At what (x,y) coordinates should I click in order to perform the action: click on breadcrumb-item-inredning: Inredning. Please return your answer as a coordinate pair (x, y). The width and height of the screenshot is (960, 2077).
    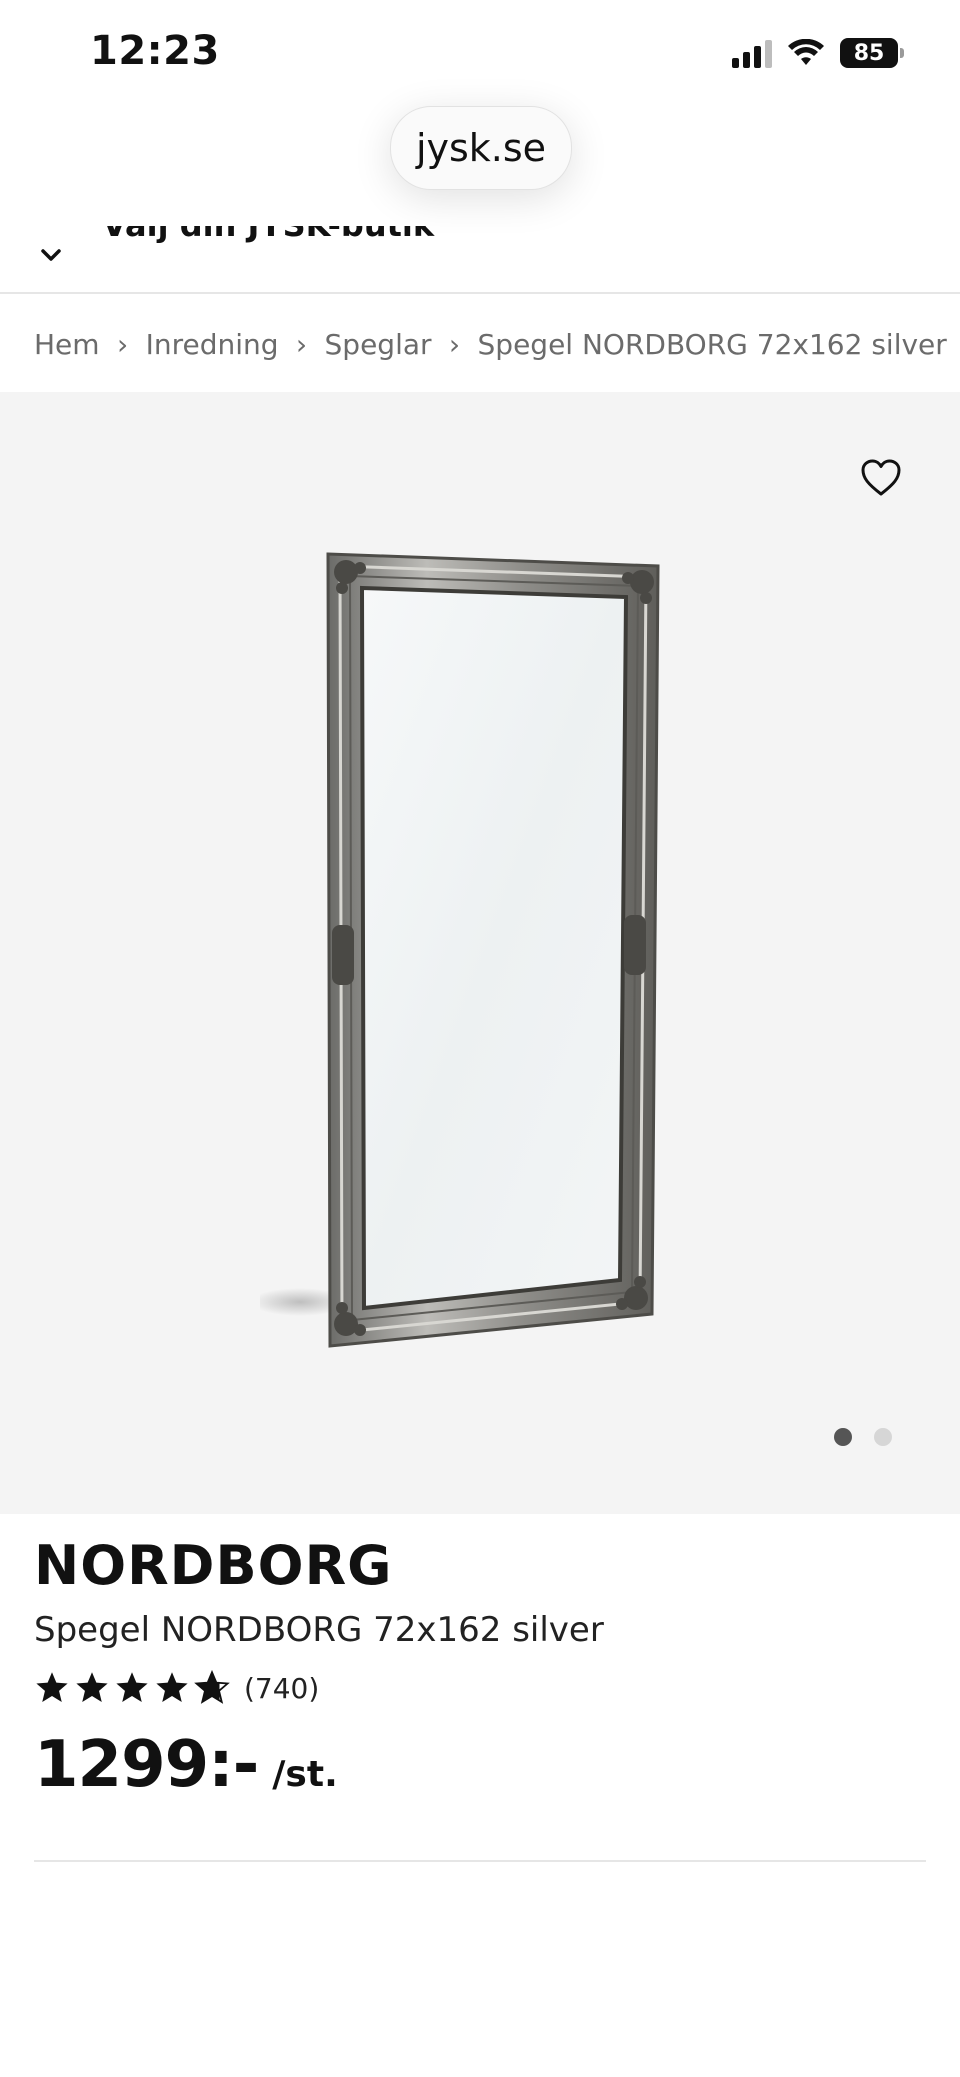
    Looking at the image, I should click on (212, 344).